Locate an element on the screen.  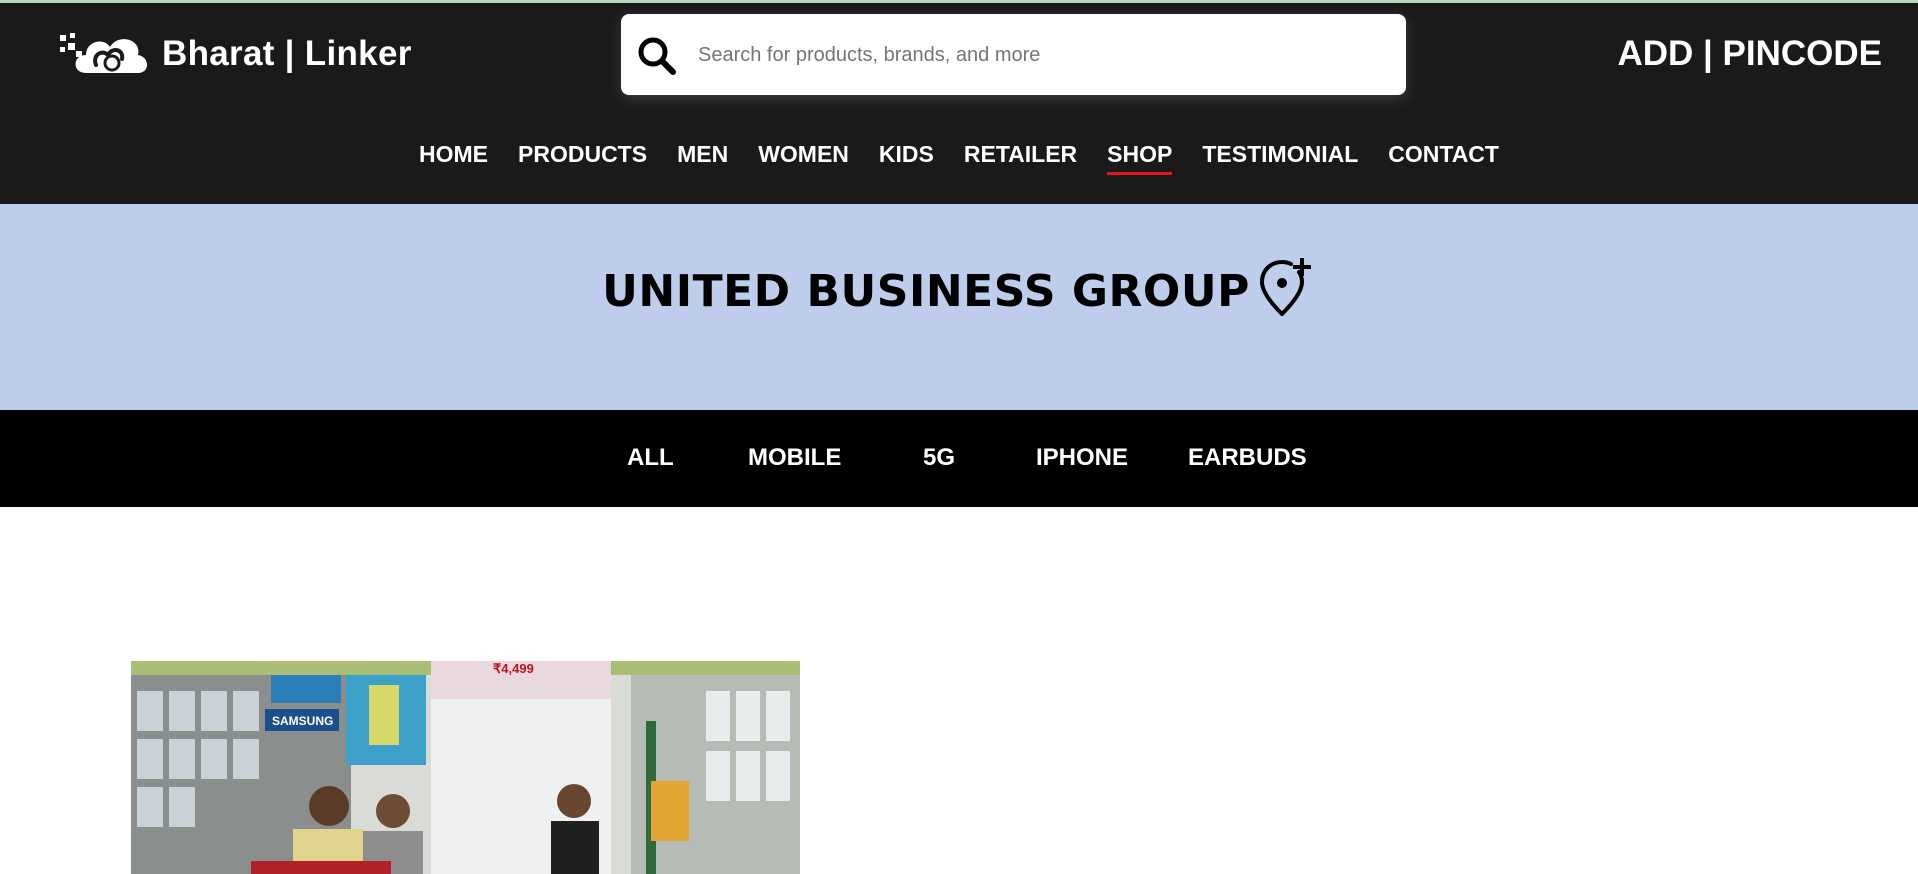
cloud-logo-icon is located at coordinates (103, 53).